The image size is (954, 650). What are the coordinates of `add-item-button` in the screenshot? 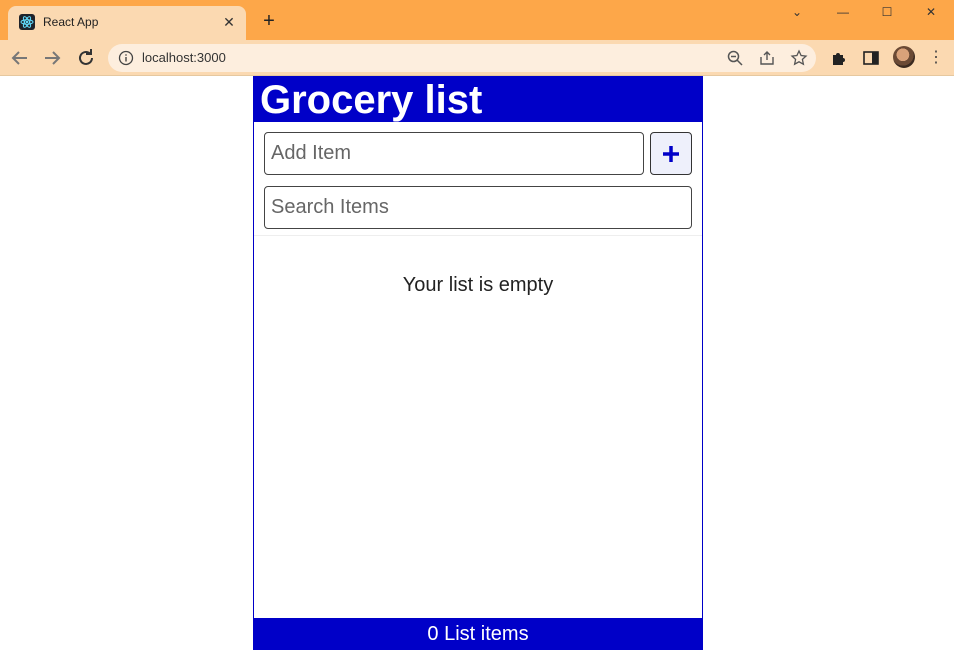 It's located at (671, 153).